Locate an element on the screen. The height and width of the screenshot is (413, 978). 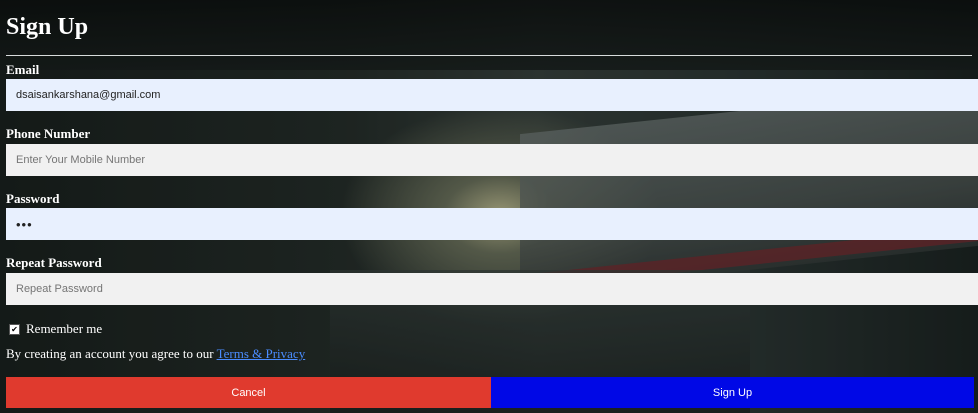
email-field is located at coordinates (492, 95).